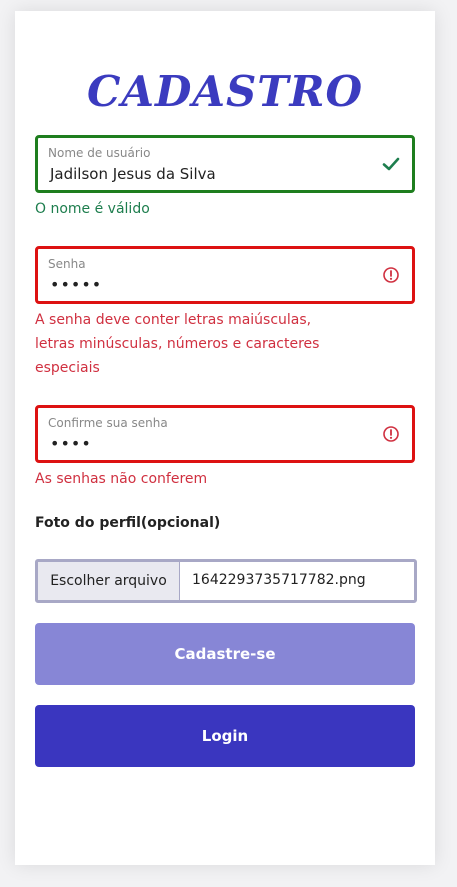  Describe the element at coordinates (279, 580) in the screenshot. I see `selected-file-name: 1642293735717782.png` at that location.